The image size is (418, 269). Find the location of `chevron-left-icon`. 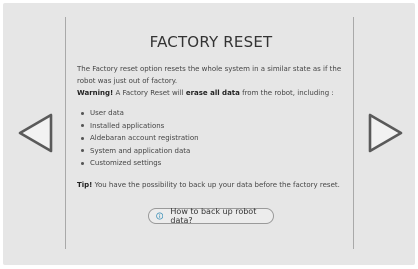

chevron-left-icon is located at coordinates (35, 133).